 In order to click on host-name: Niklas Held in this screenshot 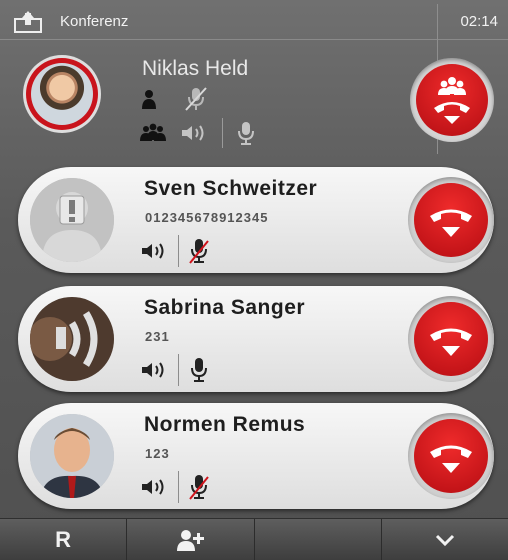, I will do `click(195, 68)`.